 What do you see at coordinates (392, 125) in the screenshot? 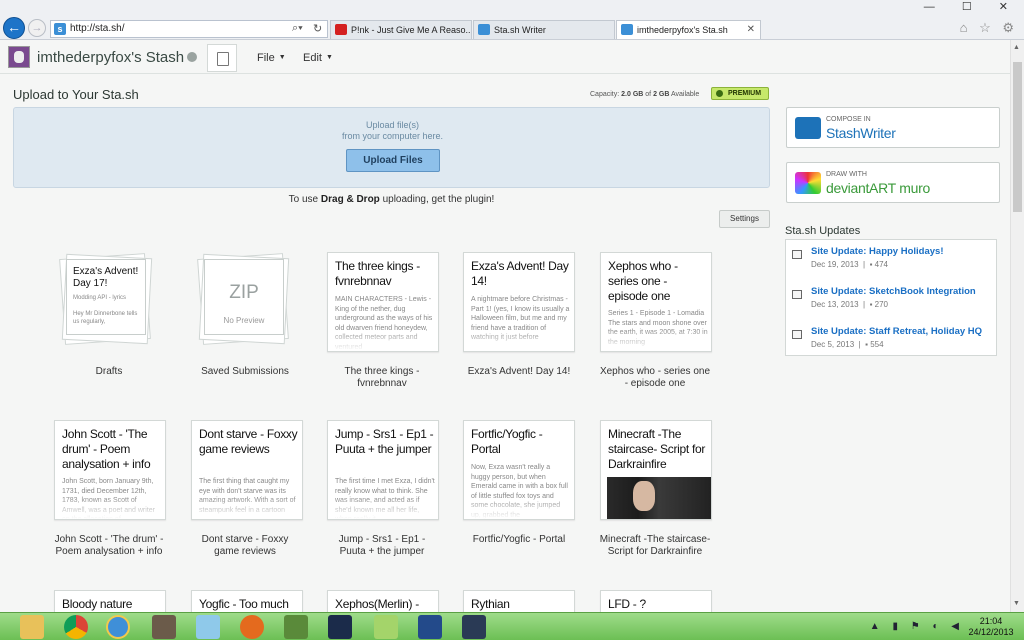
I see `upload-line1: Upload file(s)` at bounding box center [392, 125].